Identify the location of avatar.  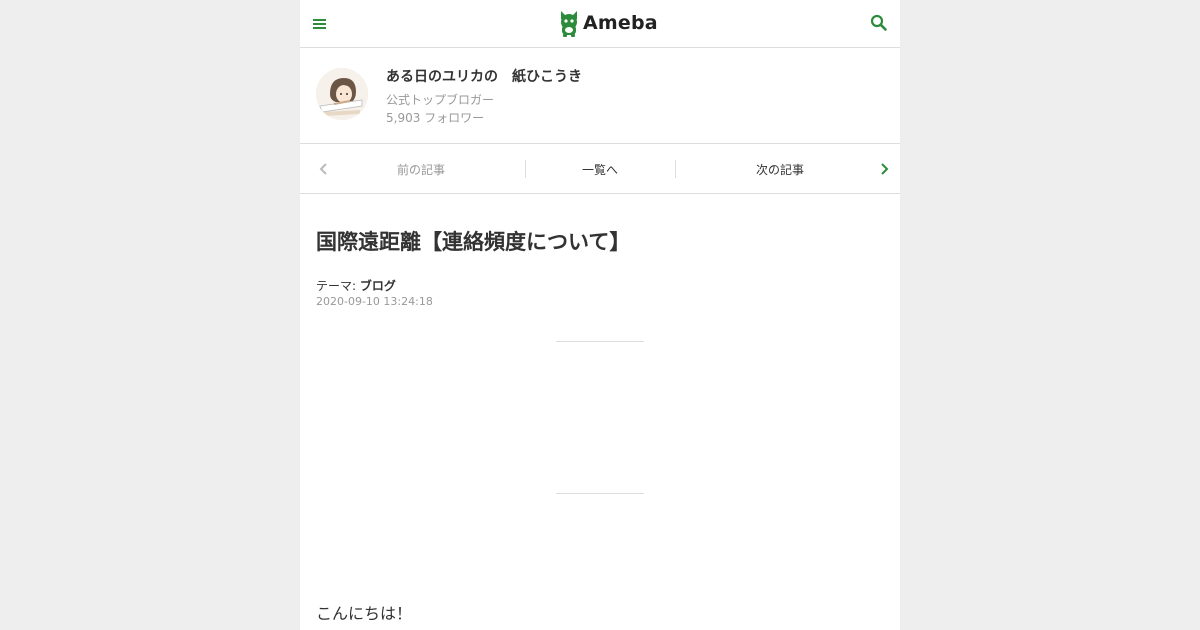
(342, 94).